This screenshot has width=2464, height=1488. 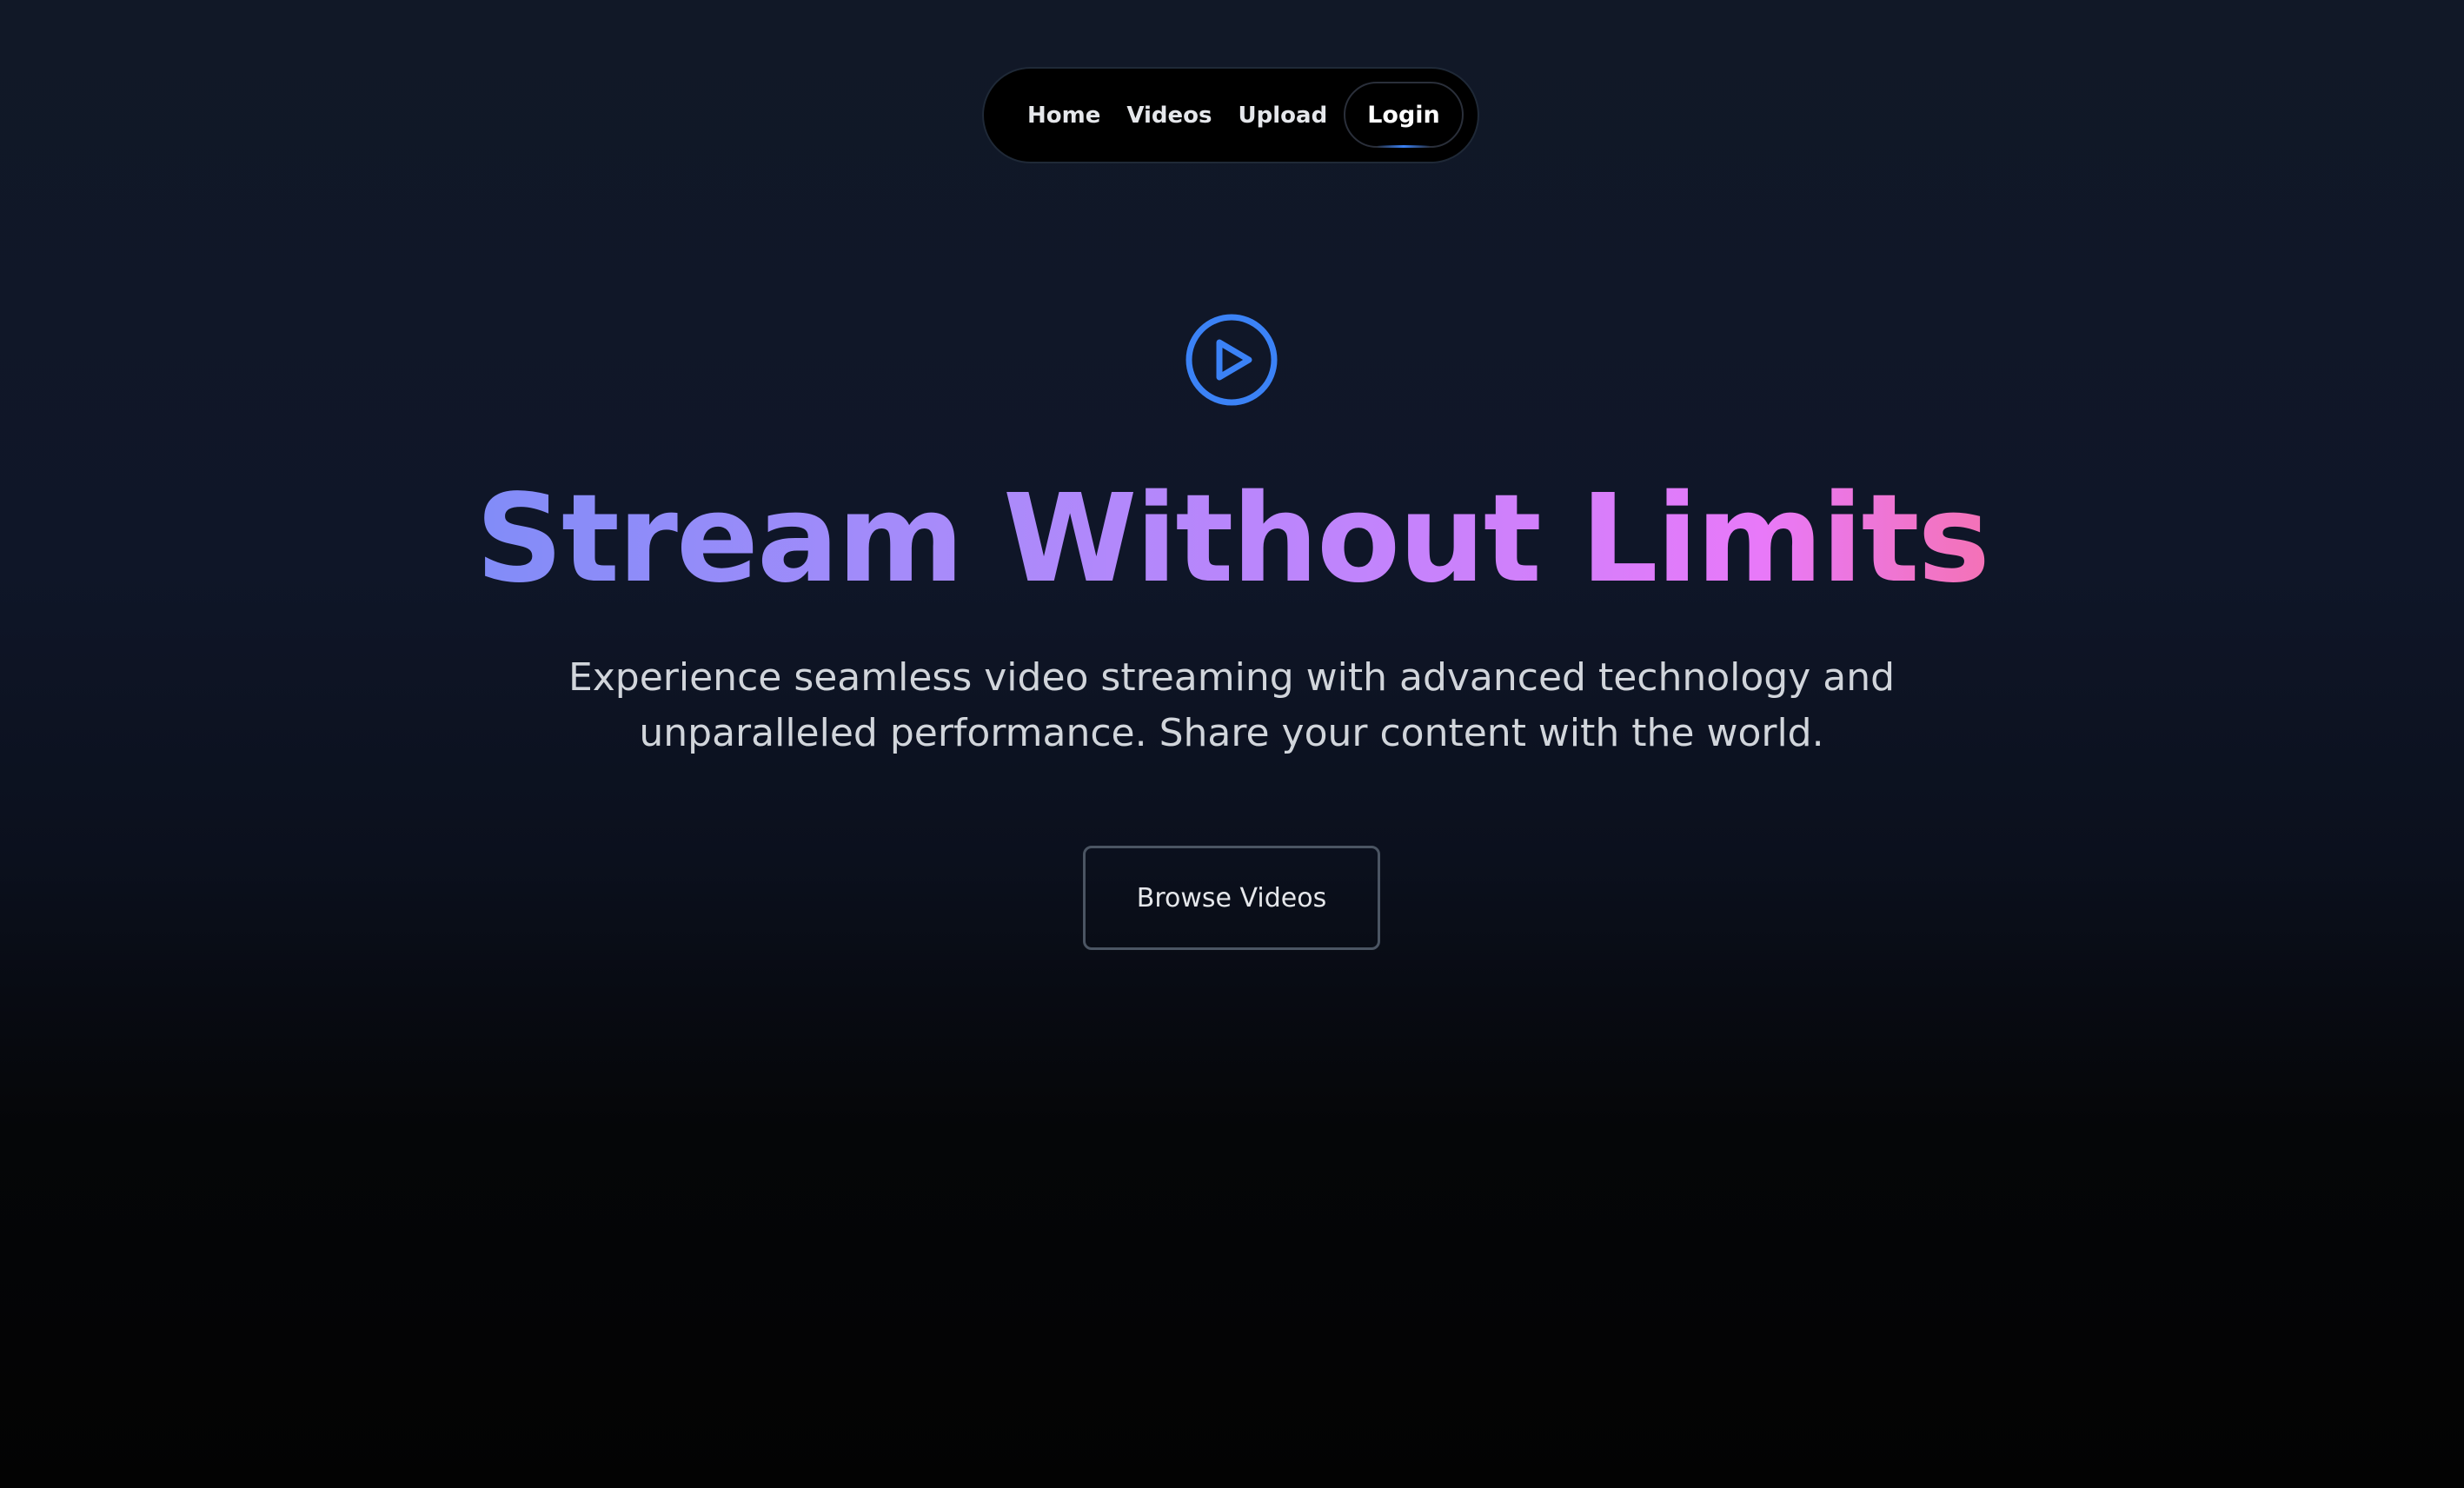 What do you see at coordinates (1232, 360) in the screenshot?
I see `play-circle-icon` at bounding box center [1232, 360].